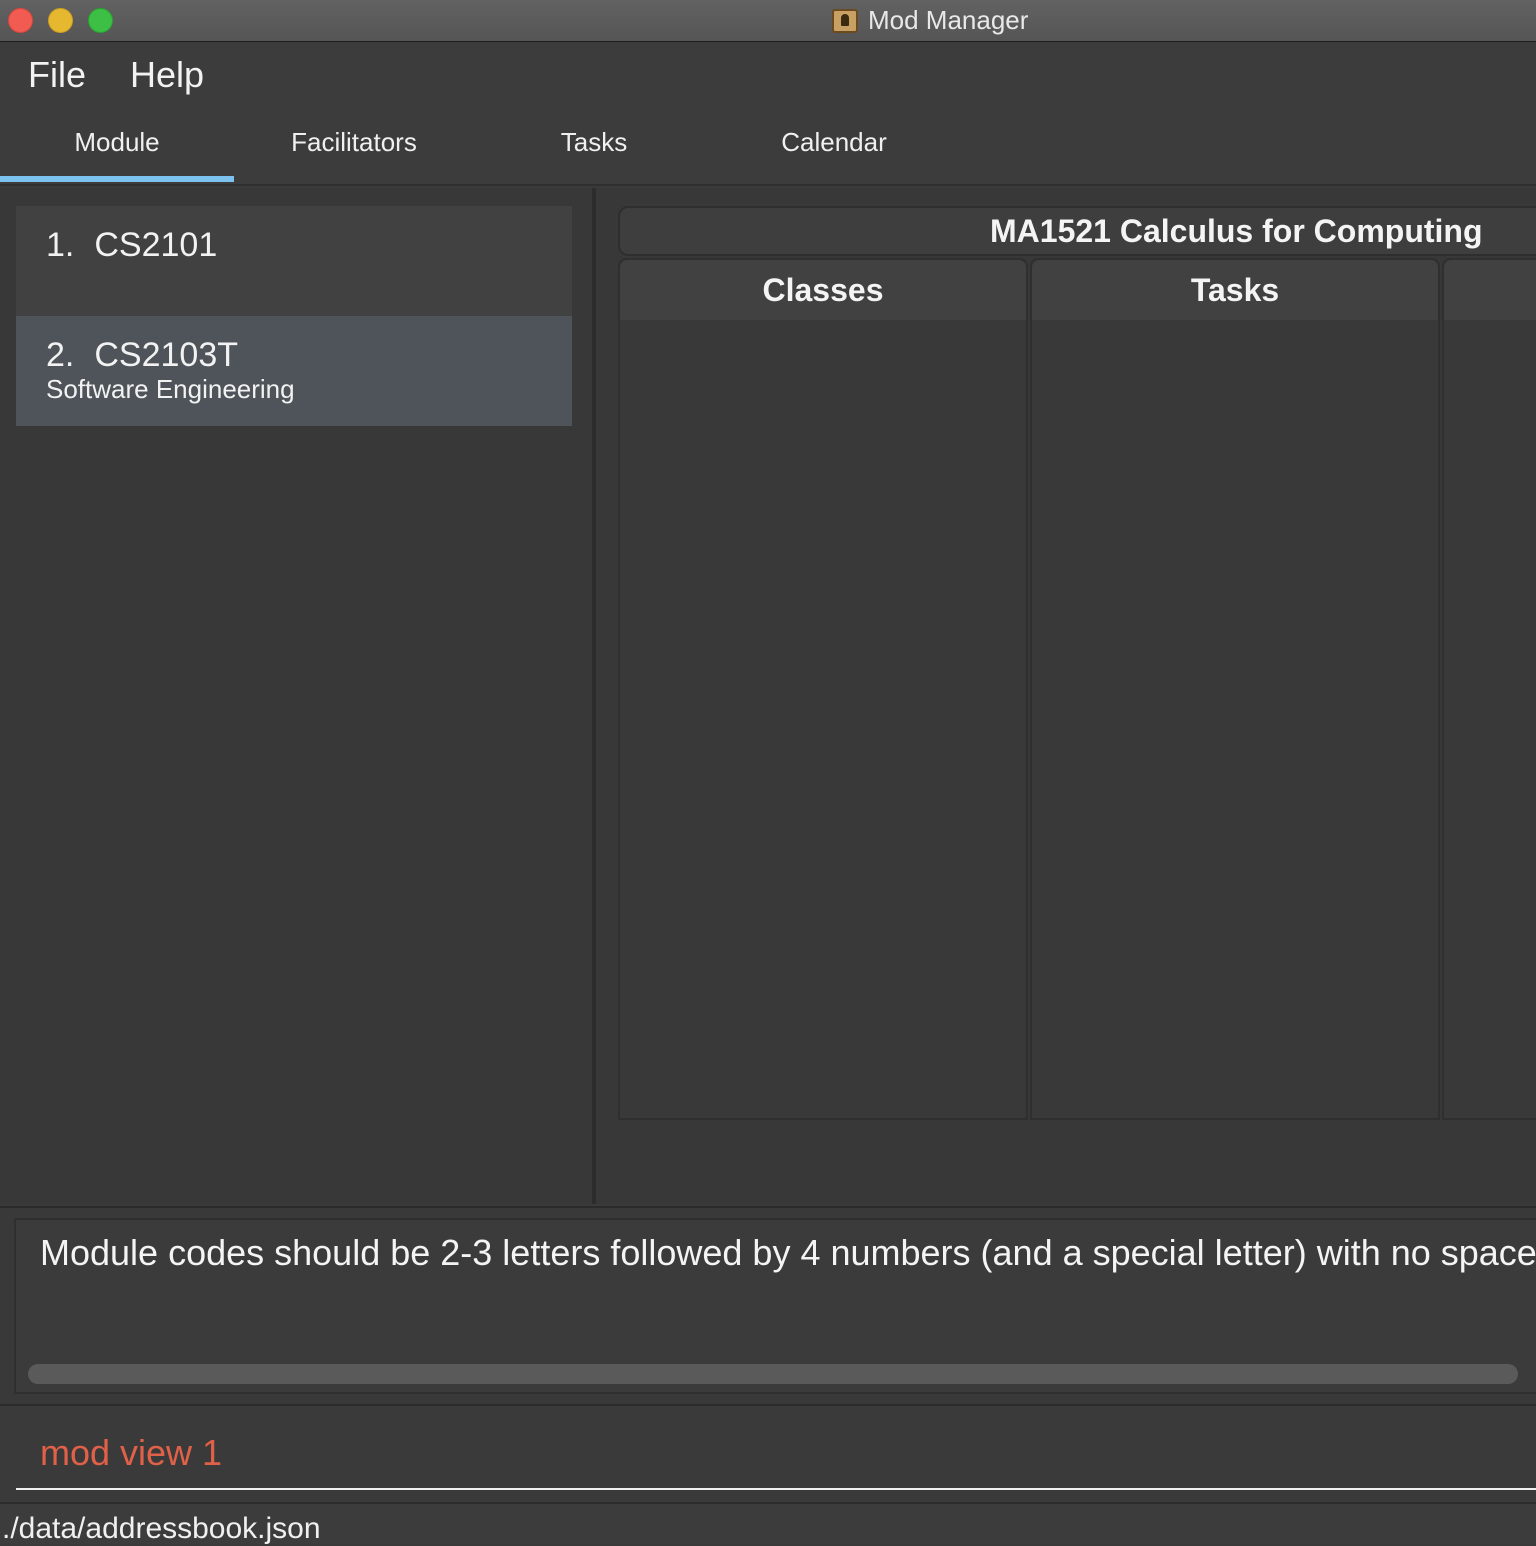 This screenshot has width=1536, height=1546. Describe the element at coordinates (768, 1523) in the screenshot. I see `status-bar: ./data/addressbook.json` at that location.